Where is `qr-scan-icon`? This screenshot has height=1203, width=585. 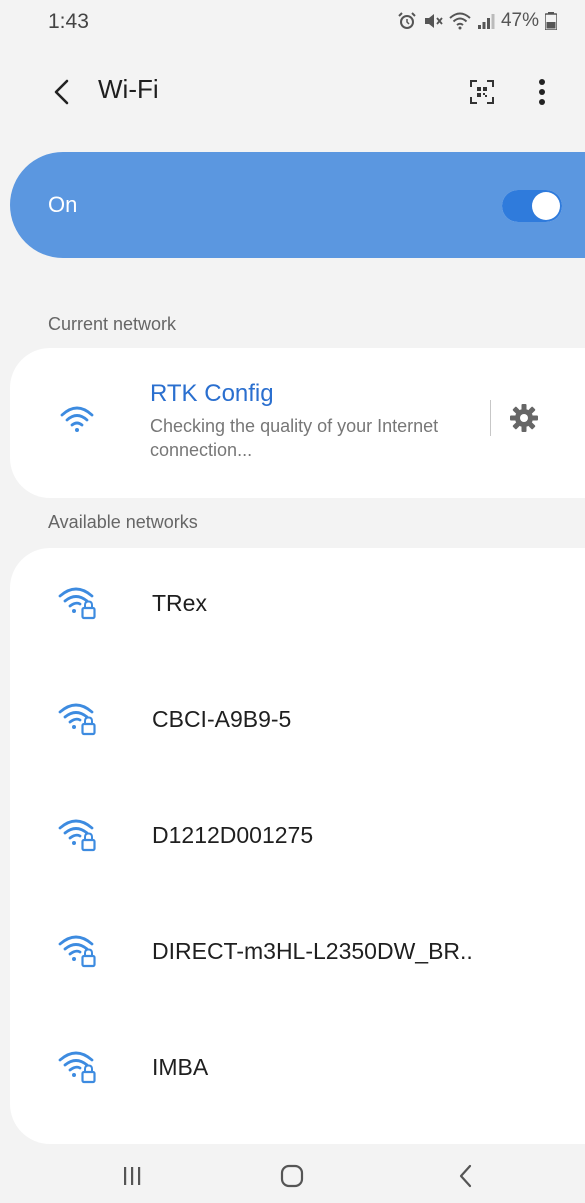 qr-scan-icon is located at coordinates (482, 92).